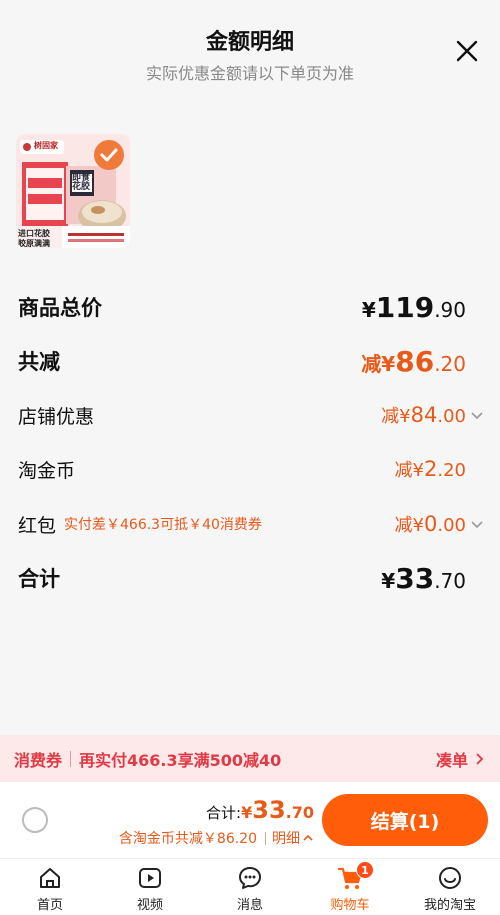 This screenshot has height=915, width=500. I want to click on close-icon, so click(467, 51).